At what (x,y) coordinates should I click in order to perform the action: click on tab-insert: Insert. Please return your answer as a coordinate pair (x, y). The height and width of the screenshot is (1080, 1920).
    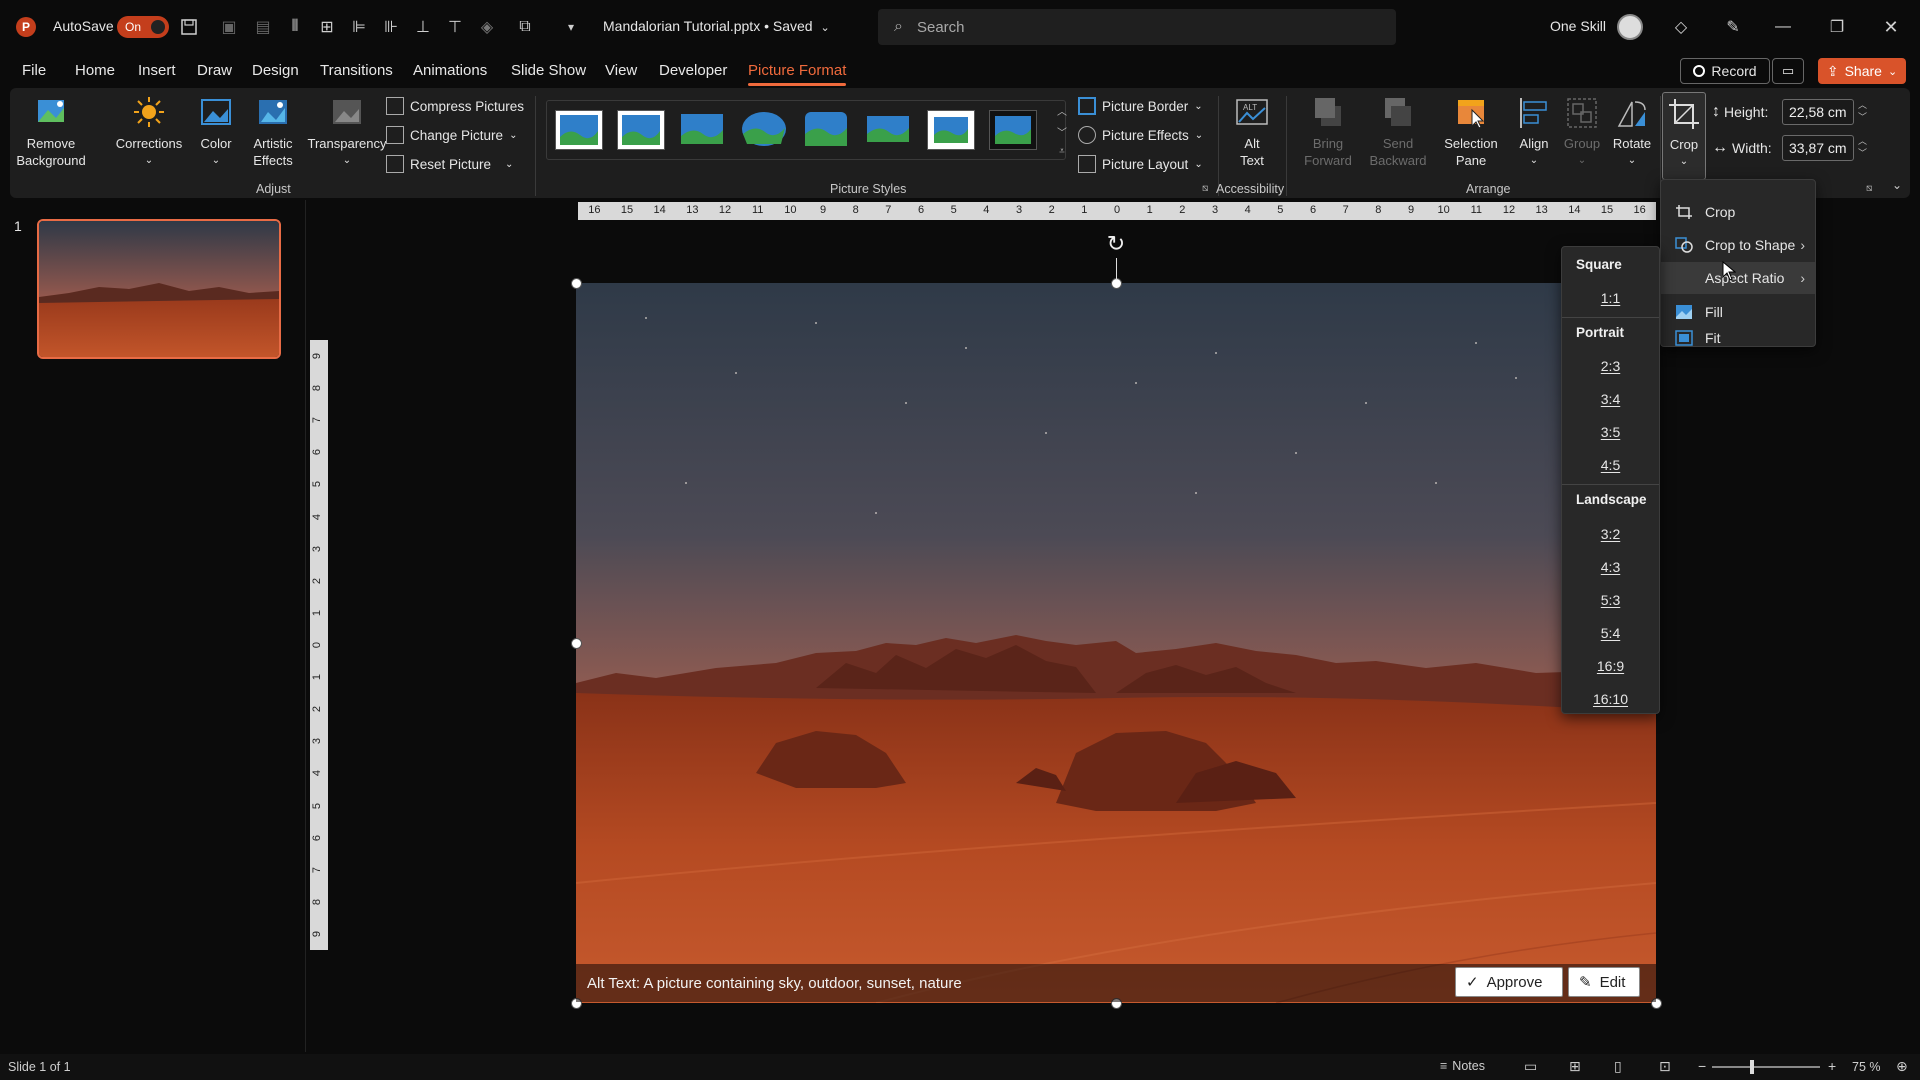
    Looking at the image, I should click on (157, 70).